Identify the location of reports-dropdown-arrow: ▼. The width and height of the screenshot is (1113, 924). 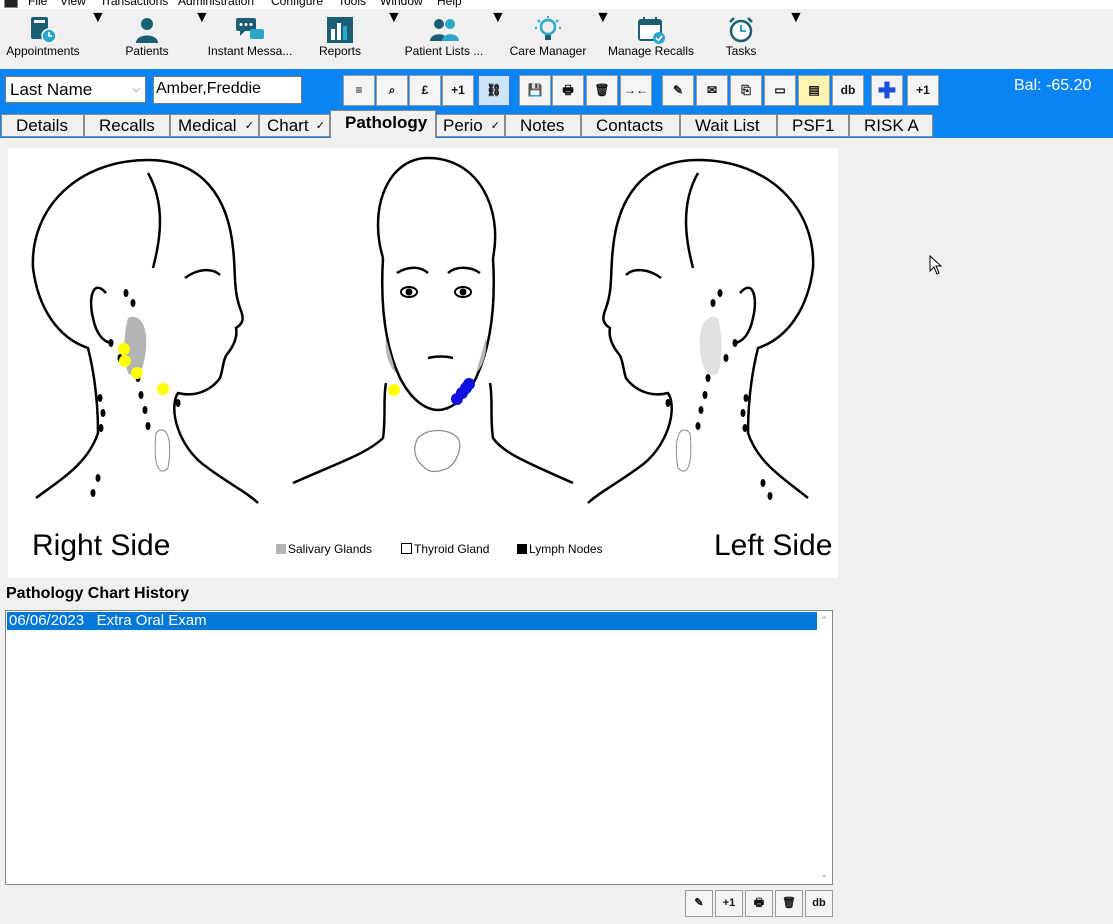
(394, 17).